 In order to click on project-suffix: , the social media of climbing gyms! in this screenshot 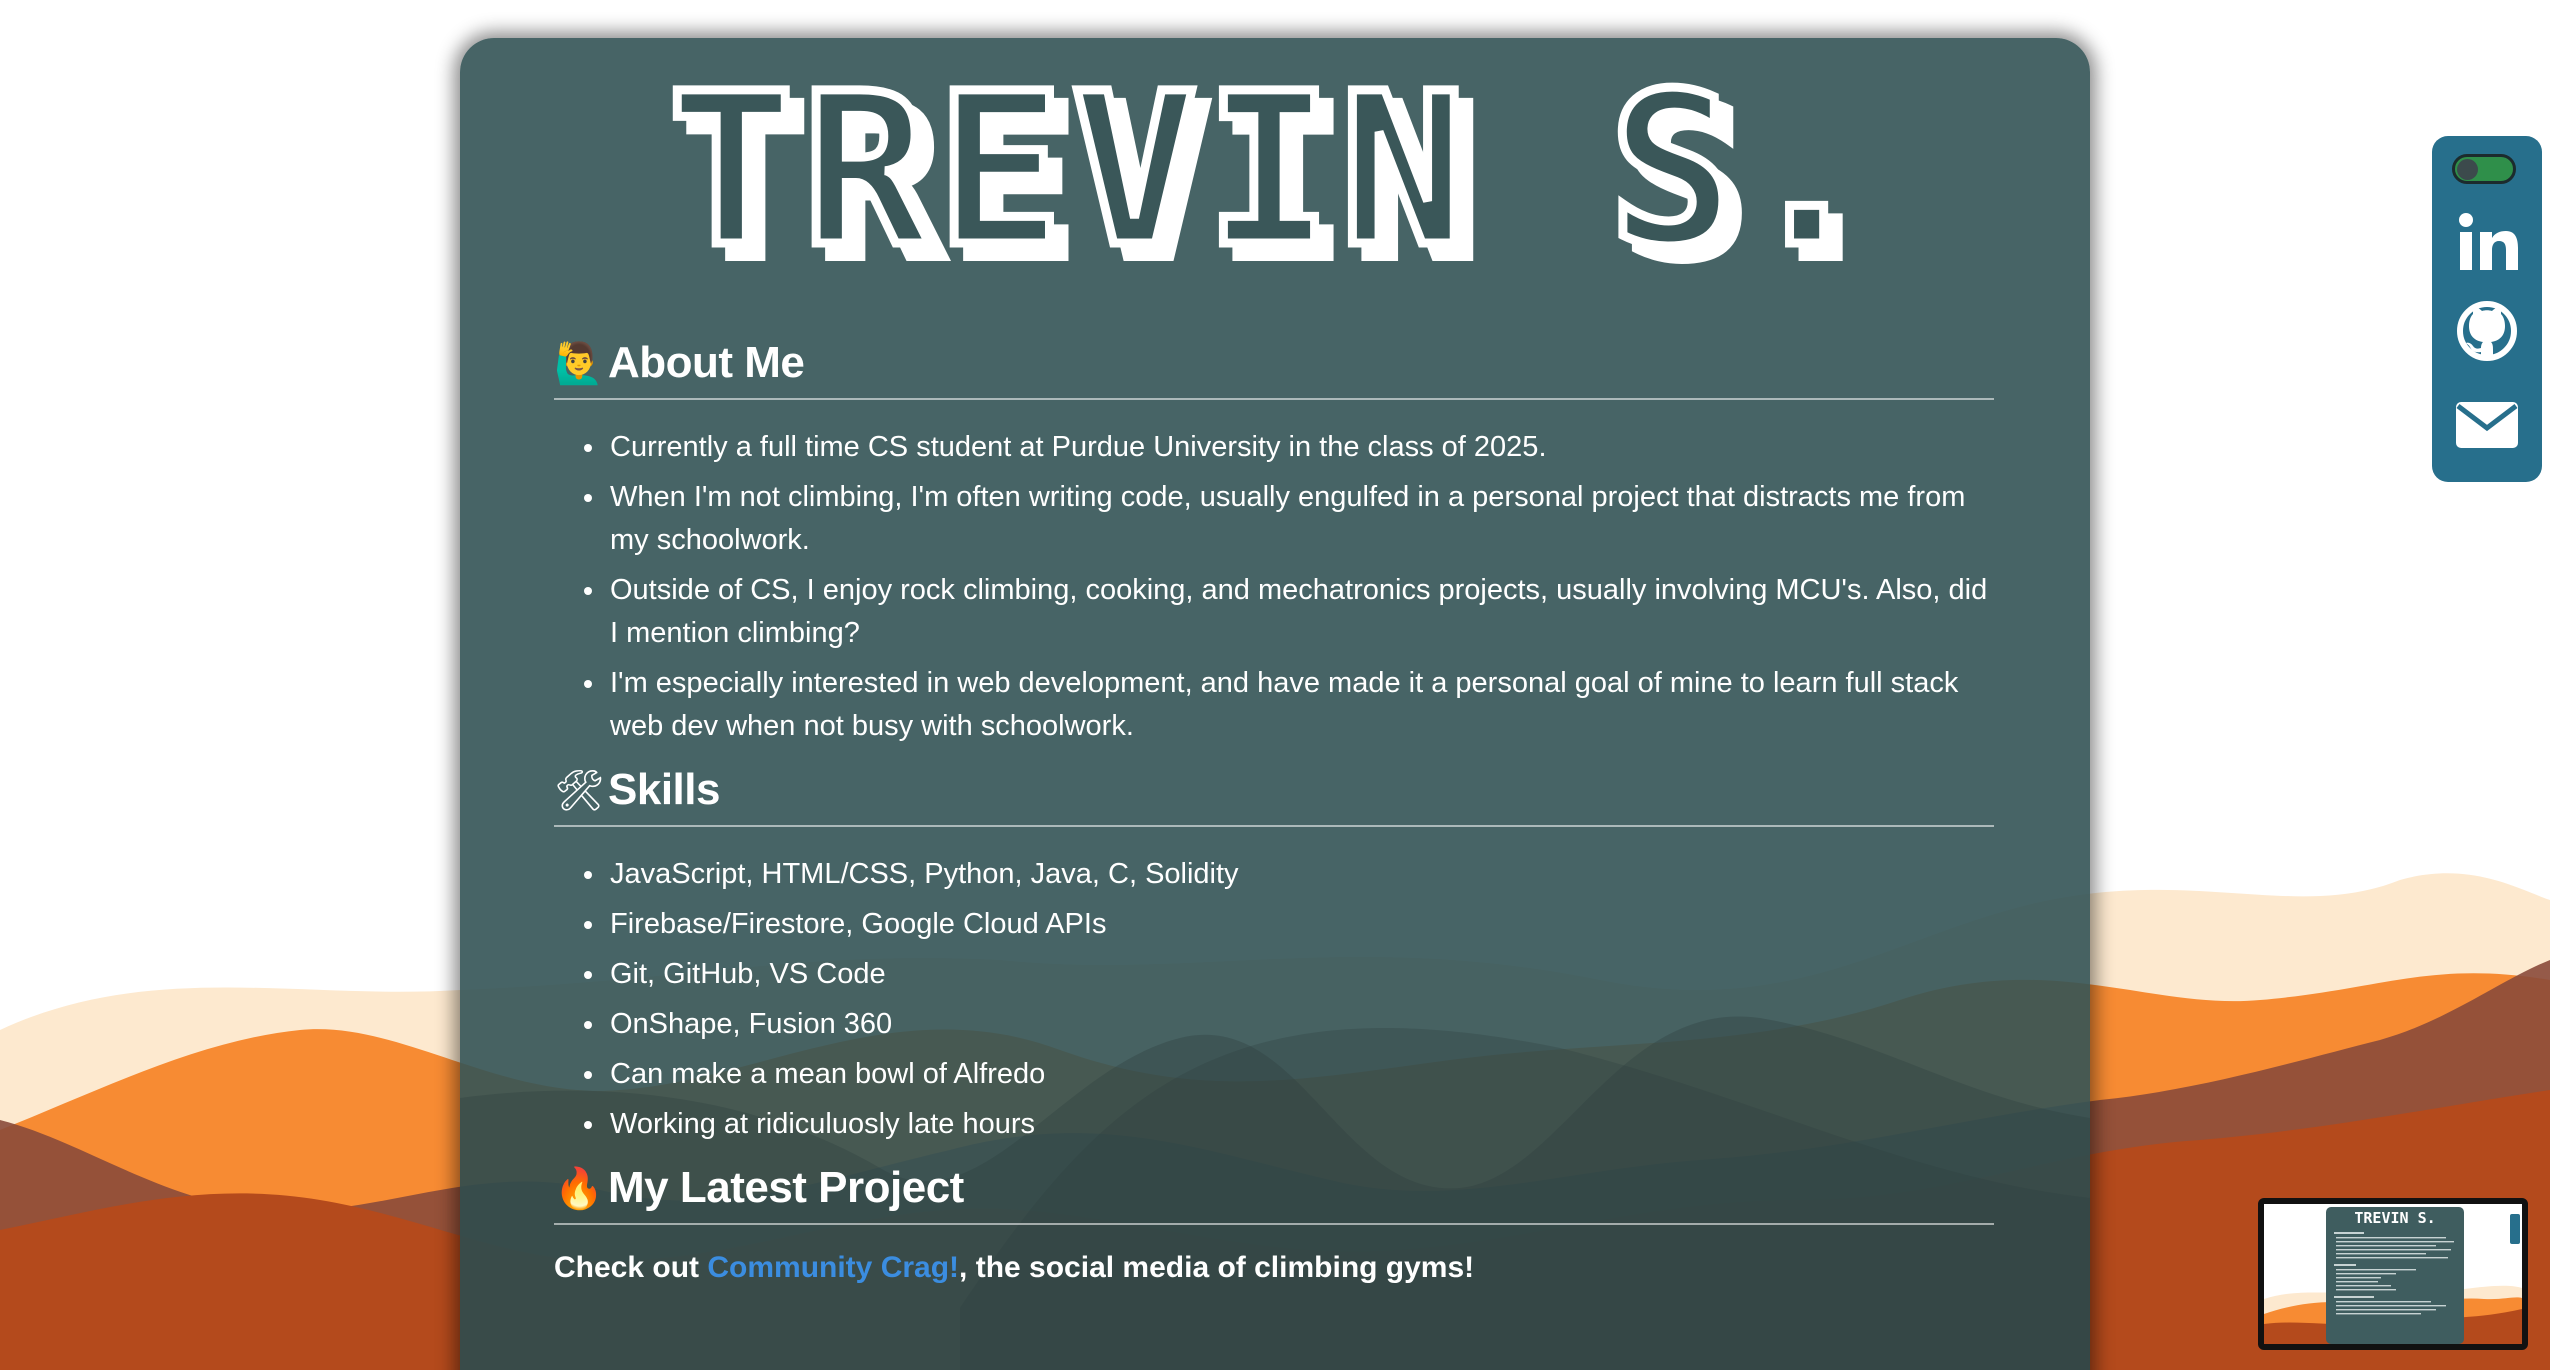, I will do `click(1217, 1267)`.